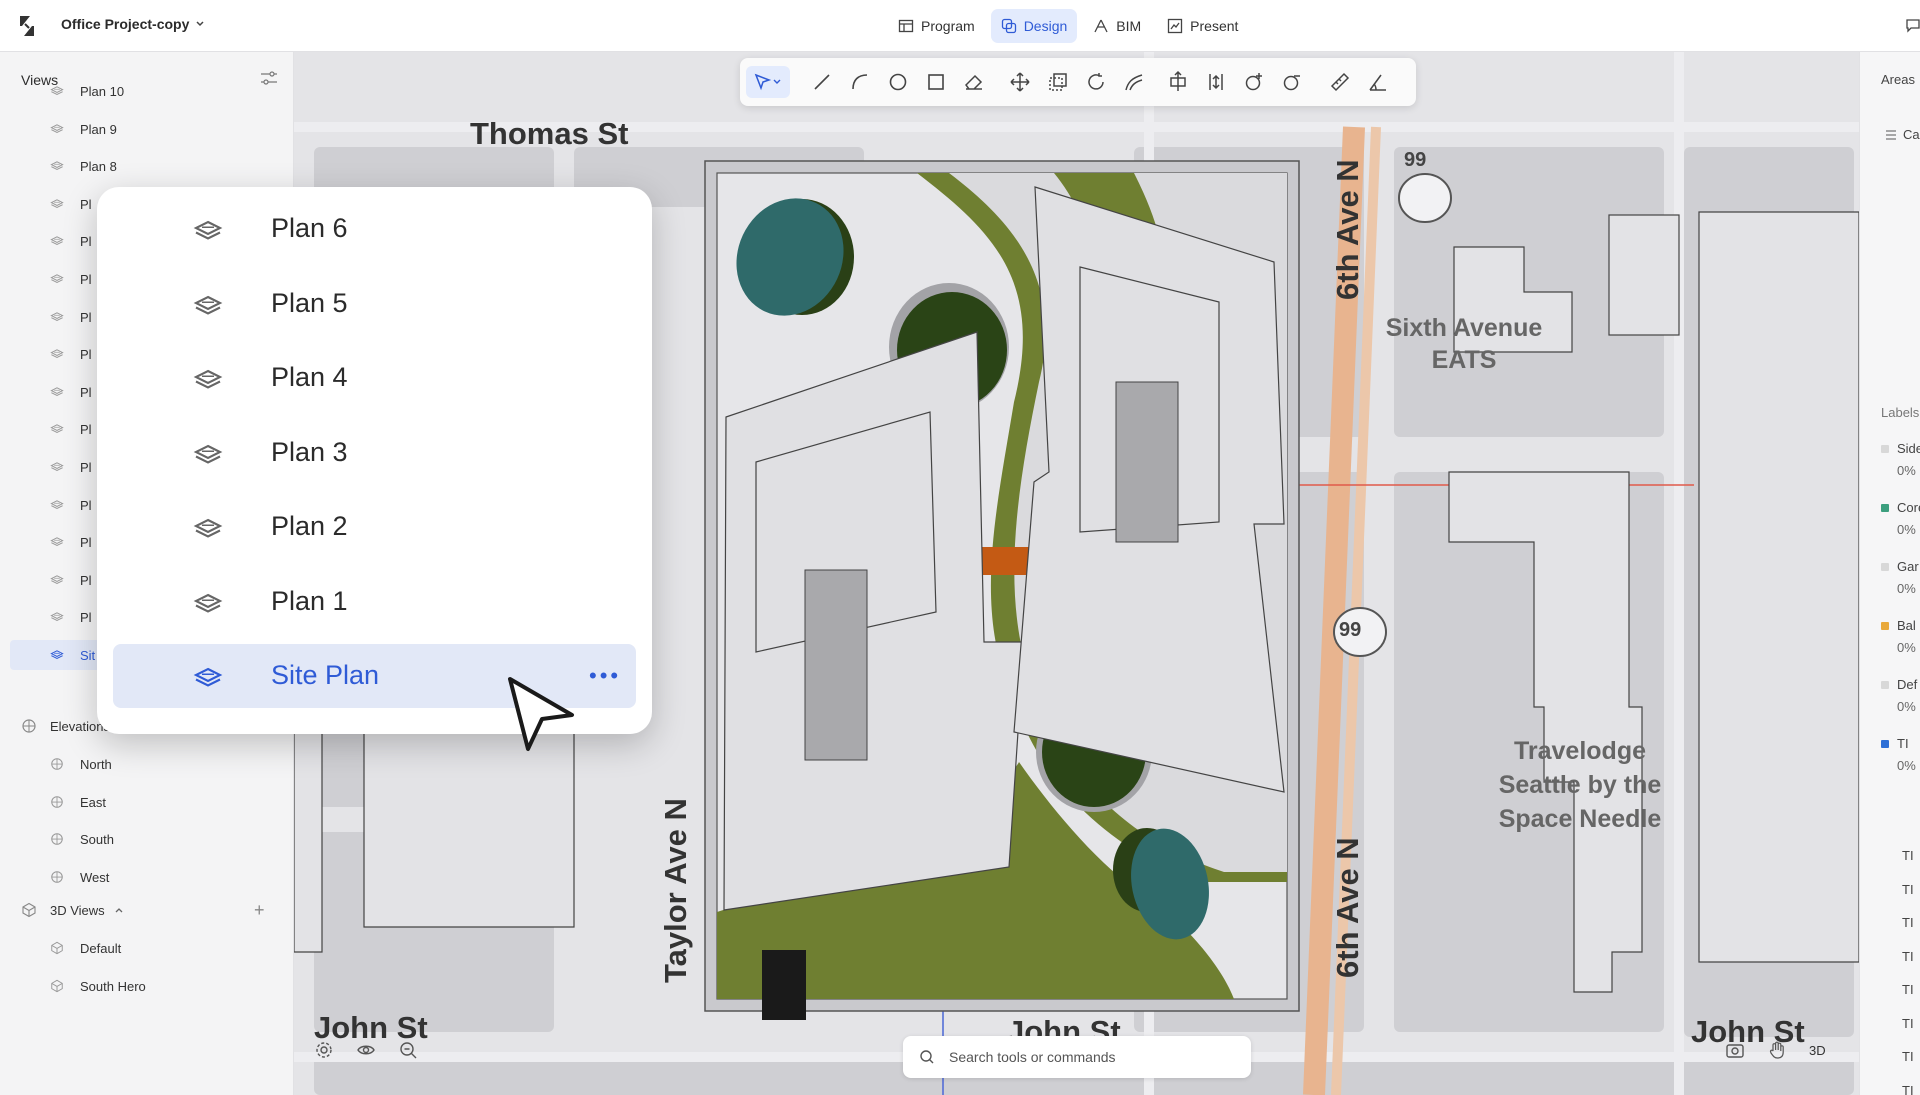 This screenshot has height=1095, width=1920. Describe the element at coordinates (1898, 79) in the screenshot. I see `areas-tab: Areas` at that location.